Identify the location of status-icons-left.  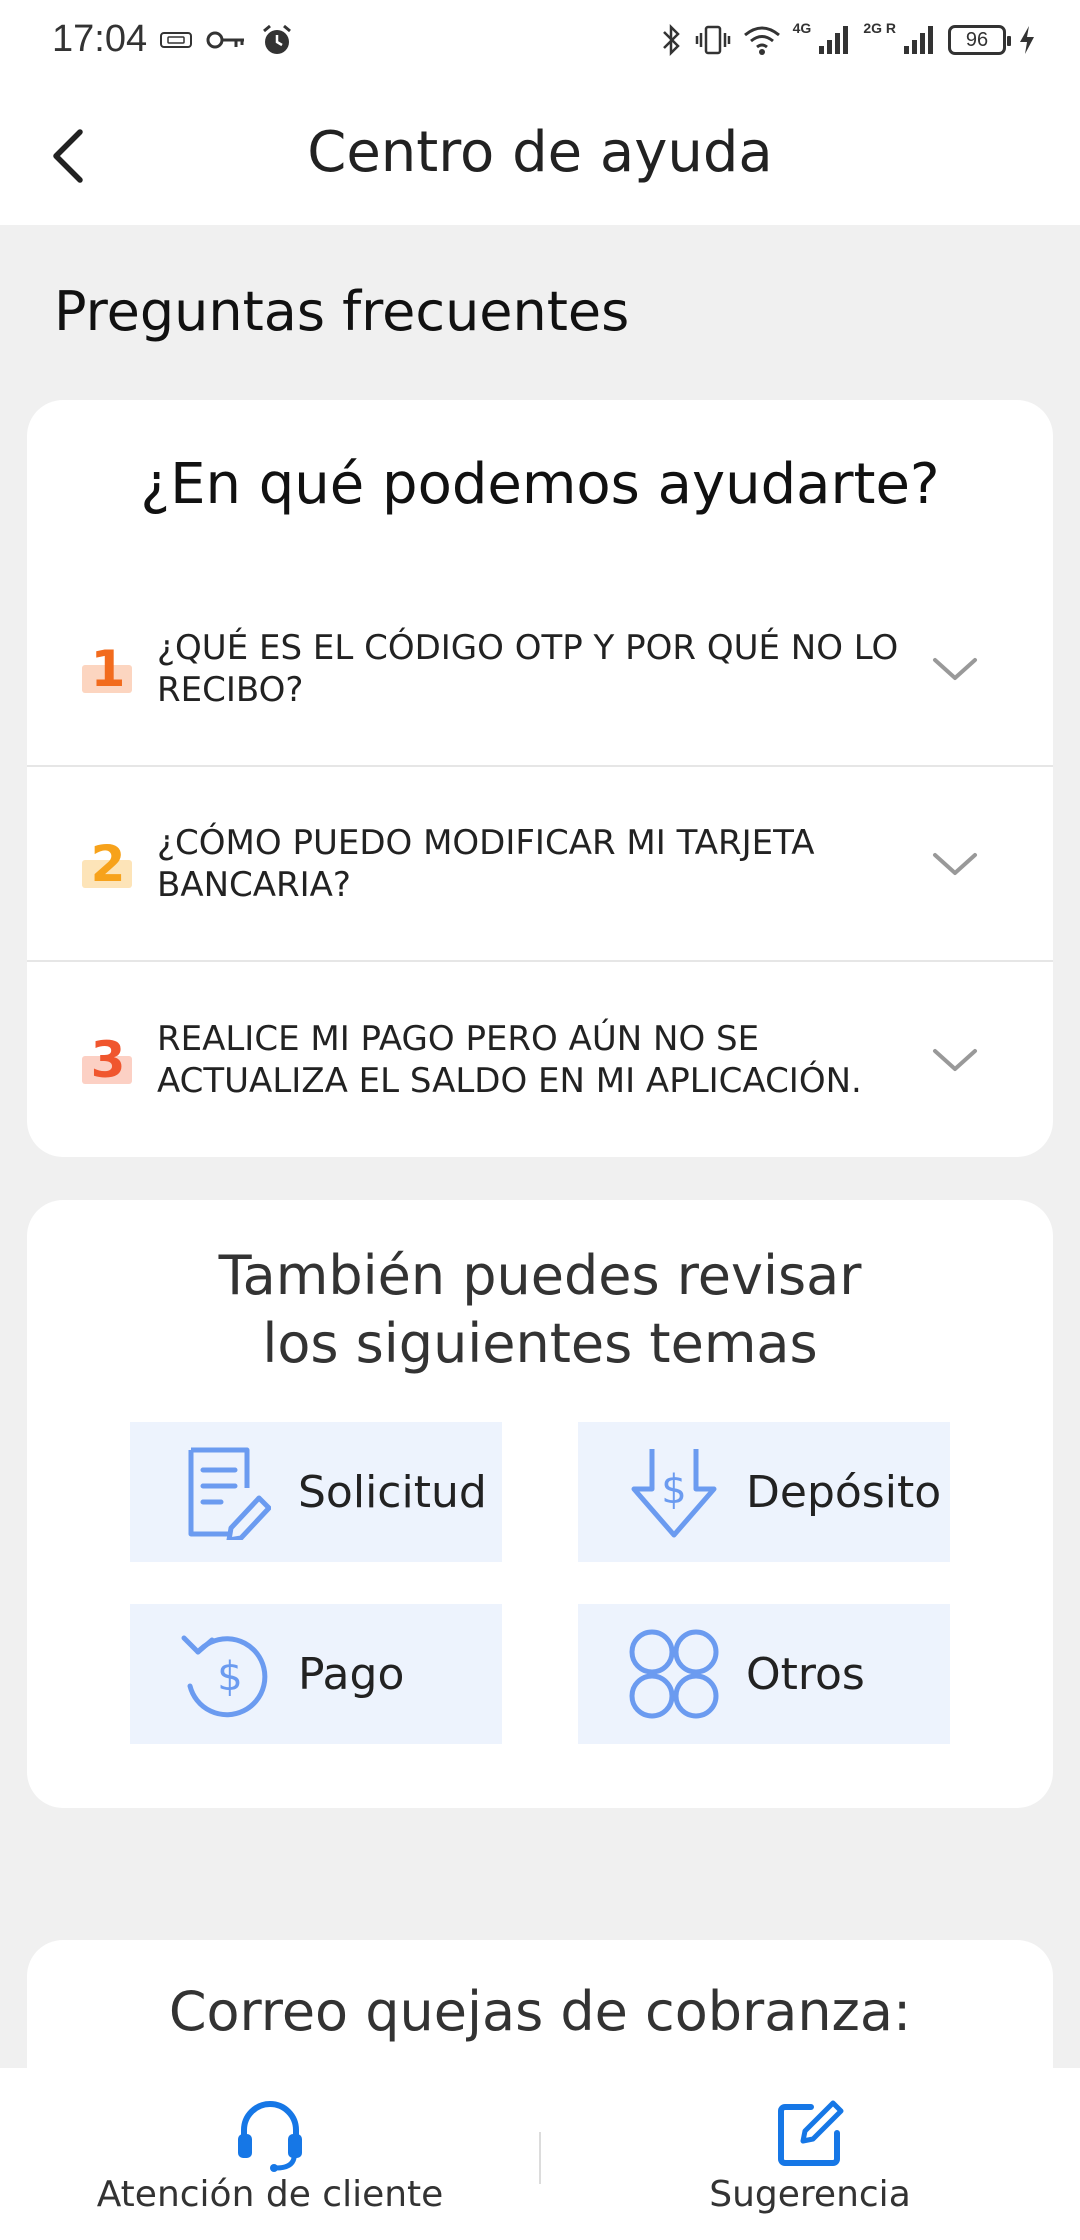
(227, 40).